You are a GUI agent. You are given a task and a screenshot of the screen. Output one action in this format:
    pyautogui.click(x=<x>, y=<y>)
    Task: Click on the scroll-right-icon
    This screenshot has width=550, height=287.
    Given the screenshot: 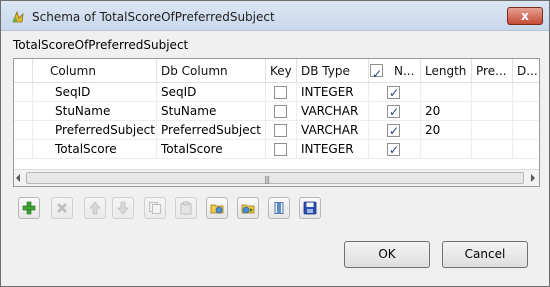 What is the action you would take?
    pyautogui.click(x=533, y=178)
    